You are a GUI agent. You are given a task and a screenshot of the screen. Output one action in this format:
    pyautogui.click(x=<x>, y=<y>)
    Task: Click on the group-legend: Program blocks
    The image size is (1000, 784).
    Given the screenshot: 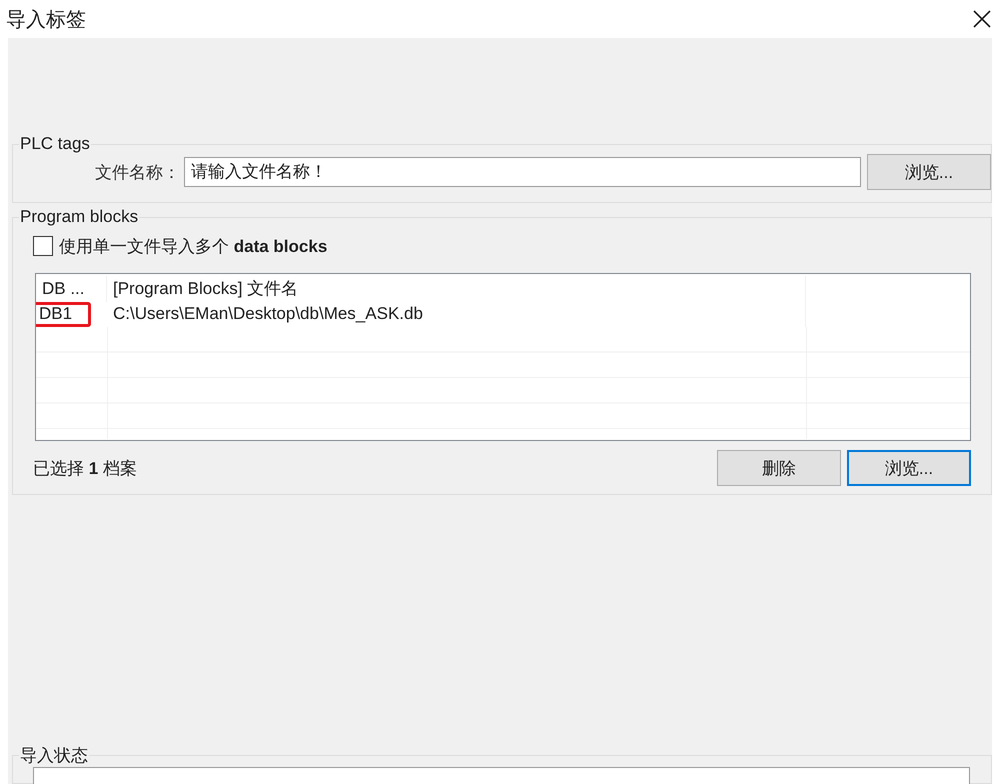 What is the action you would take?
    pyautogui.click(x=79, y=217)
    